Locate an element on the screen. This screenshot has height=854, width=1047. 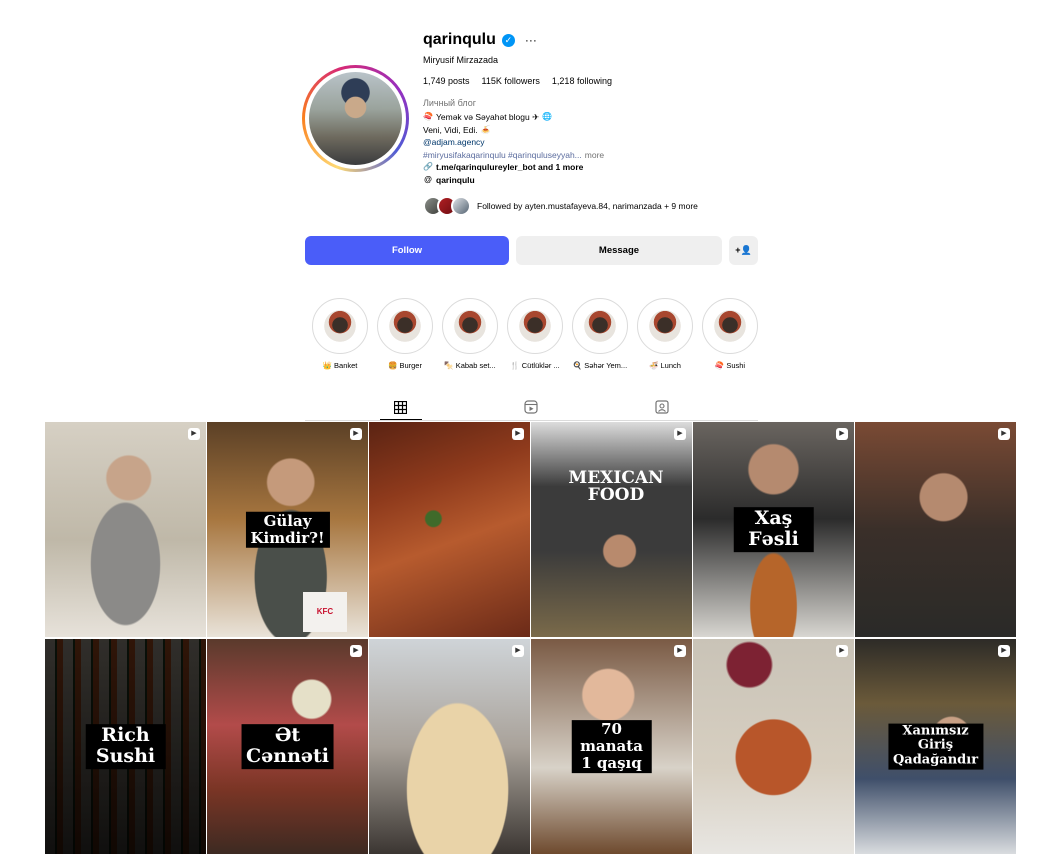
profile-avatar-ring is located at coordinates (355, 118).